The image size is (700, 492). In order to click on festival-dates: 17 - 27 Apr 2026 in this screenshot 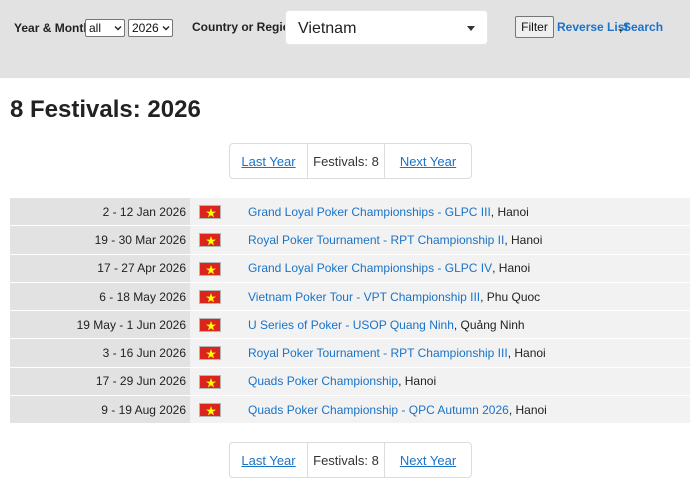, I will do `click(100, 268)`.